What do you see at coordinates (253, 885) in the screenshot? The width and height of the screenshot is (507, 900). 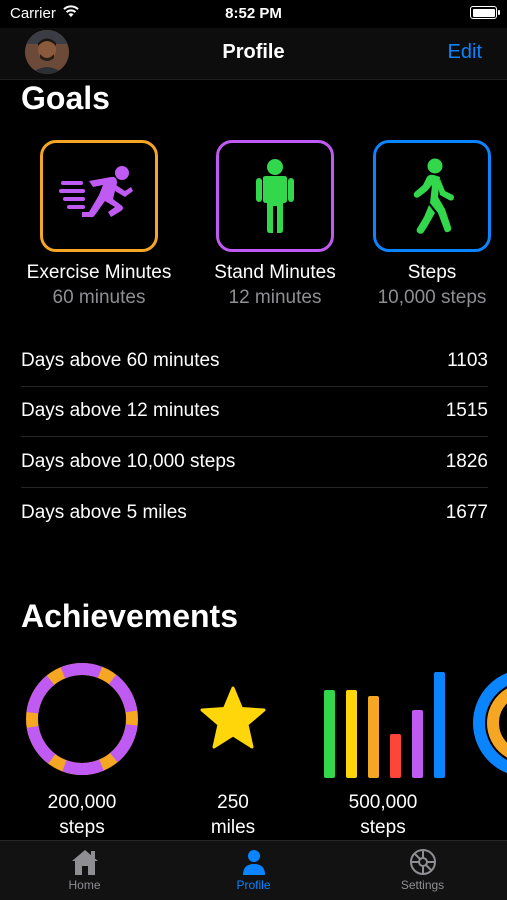 I see `tab-label: Profile` at bounding box center [253, 885].